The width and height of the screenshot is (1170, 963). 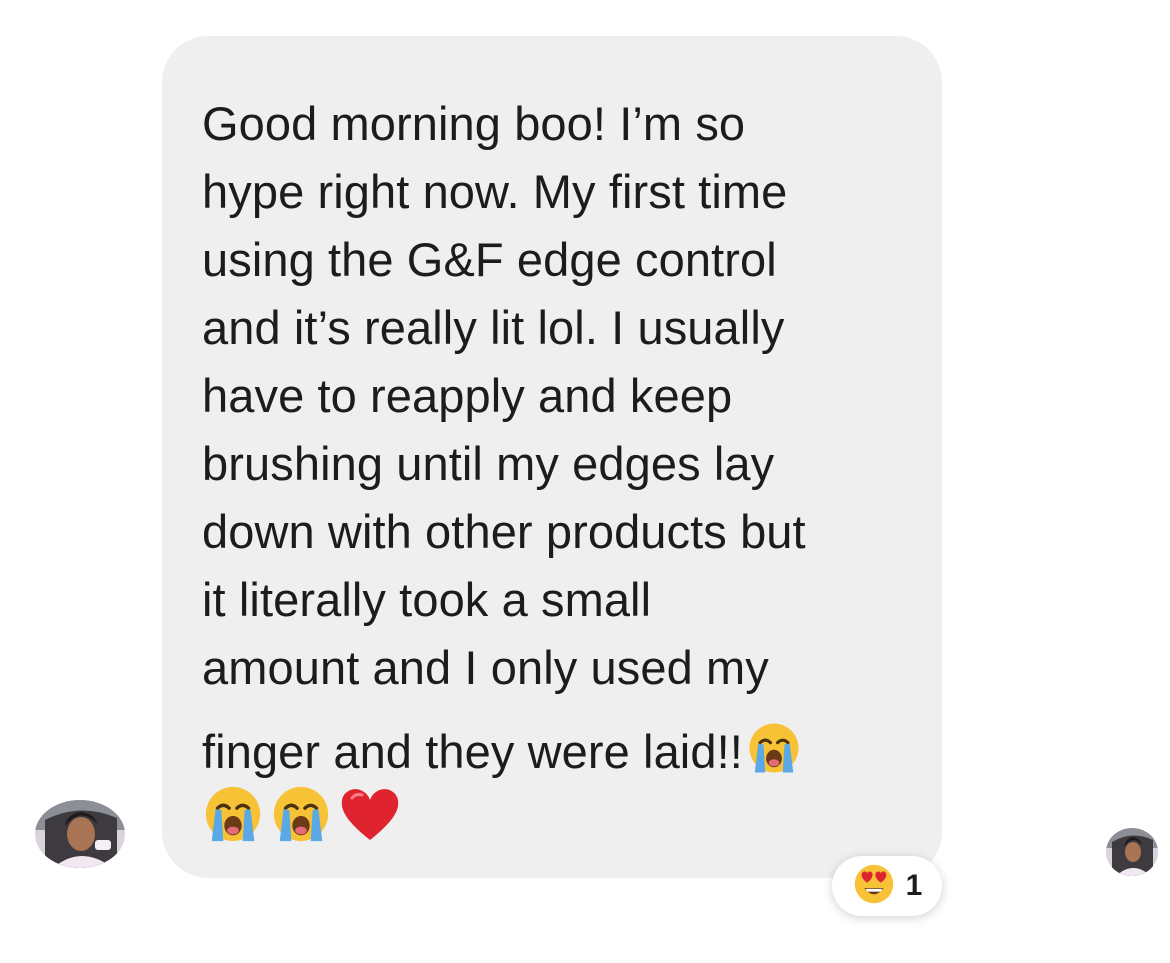 I want to click on message-line: have to reapply and keep, so click(x=467, y=395).